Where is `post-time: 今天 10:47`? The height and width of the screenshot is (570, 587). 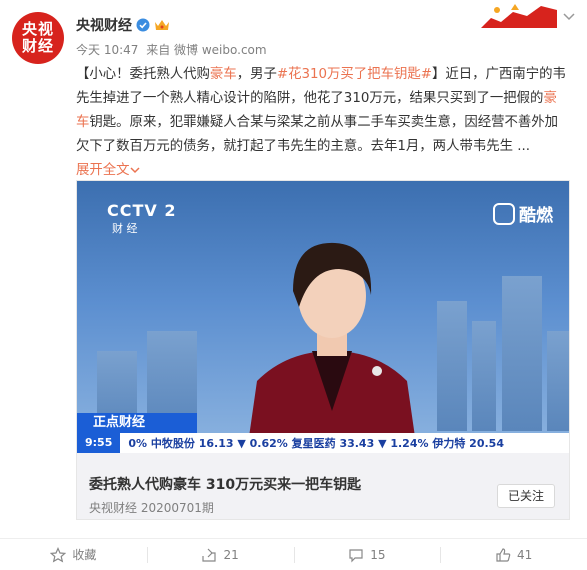 post-time: 今天 10:47 is located at coordinates (107, 50).